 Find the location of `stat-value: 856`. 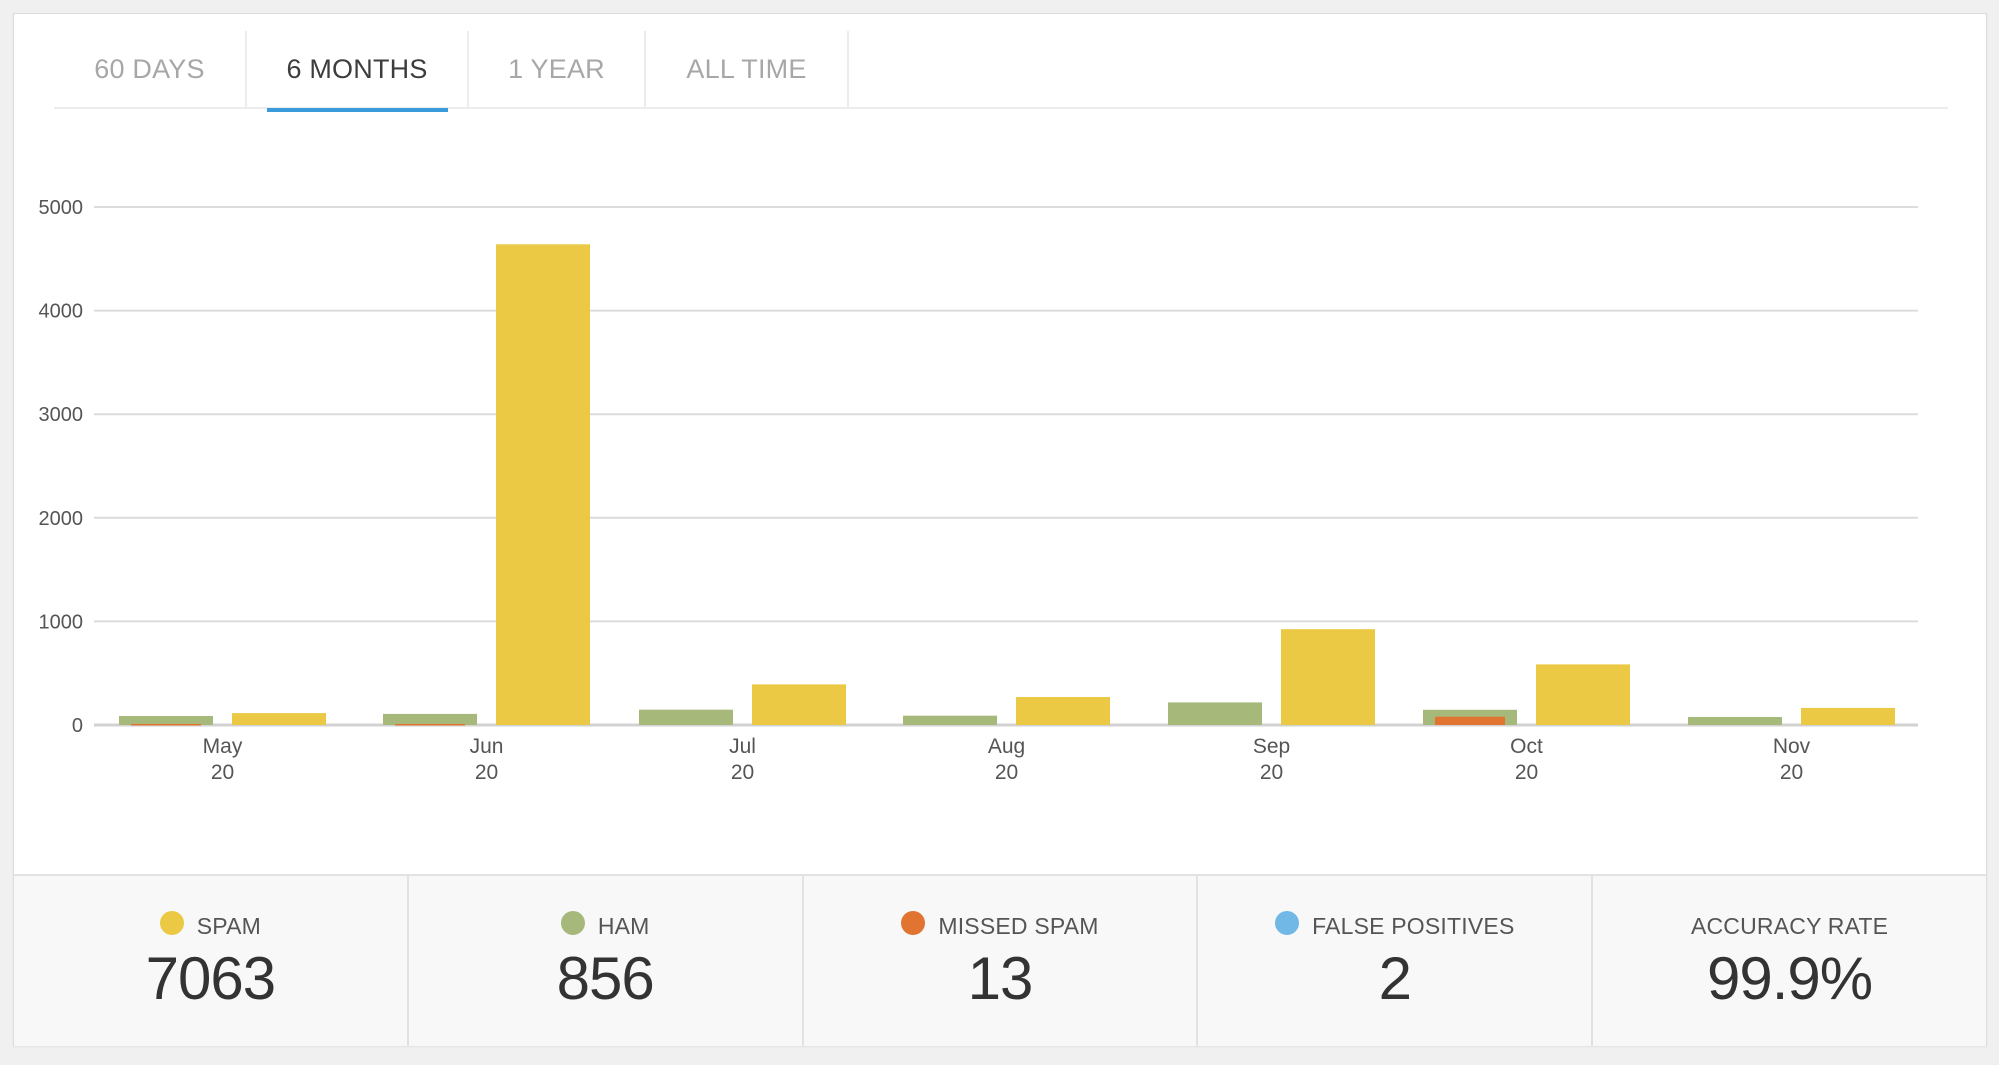

stat-value: 856 is located at coordinates (605, 978).